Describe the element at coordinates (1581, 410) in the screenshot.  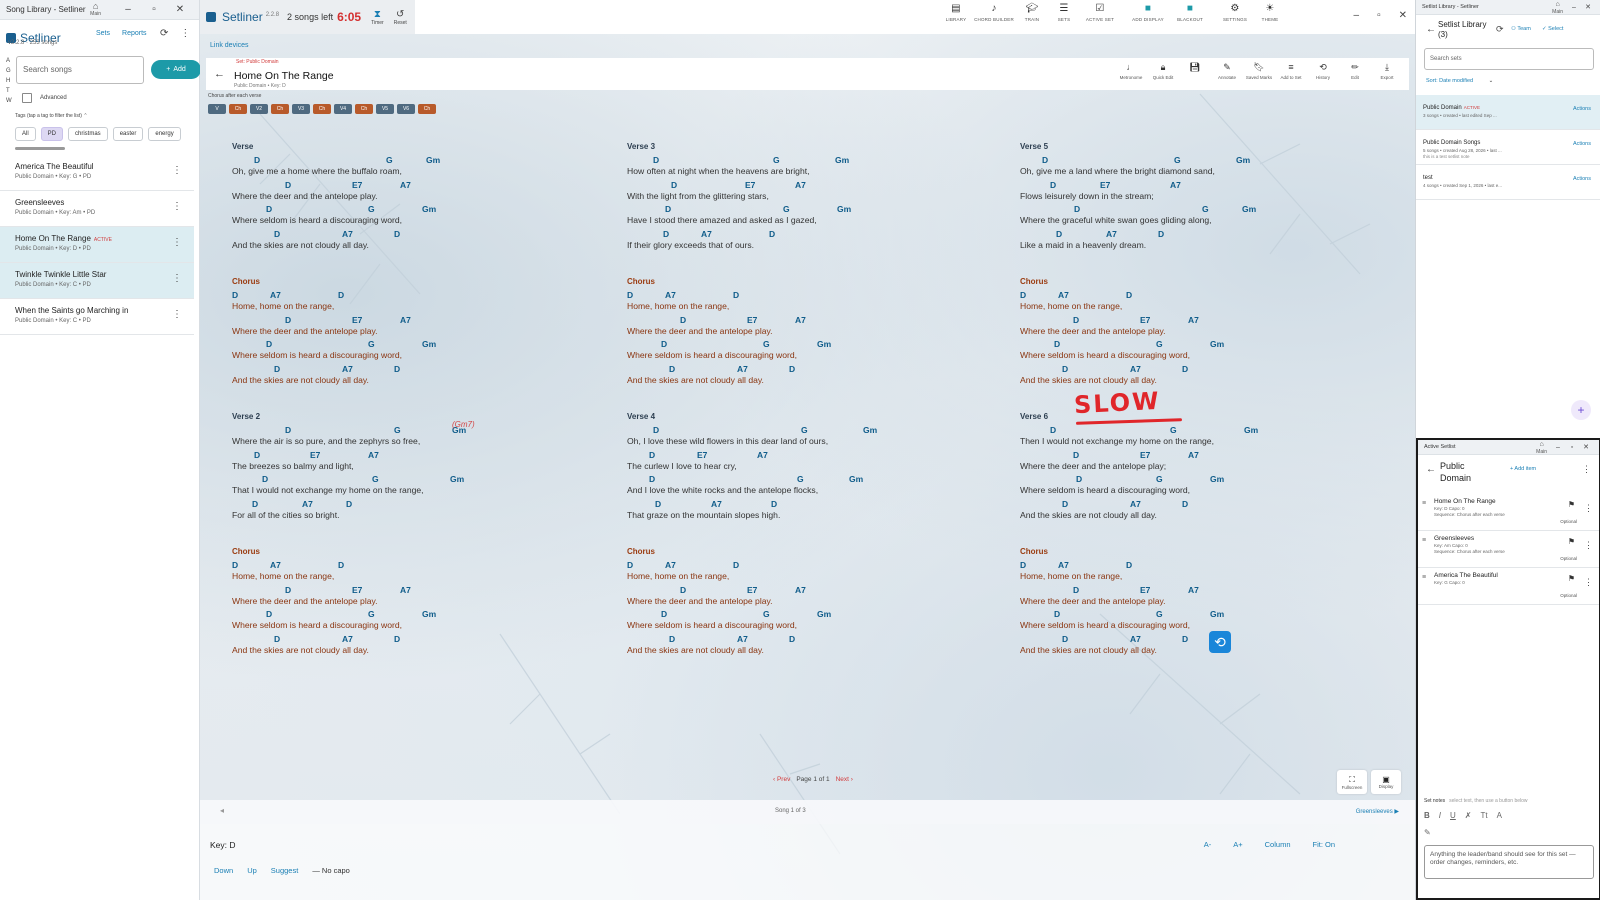
I see `add-set-fab: +` at that location.